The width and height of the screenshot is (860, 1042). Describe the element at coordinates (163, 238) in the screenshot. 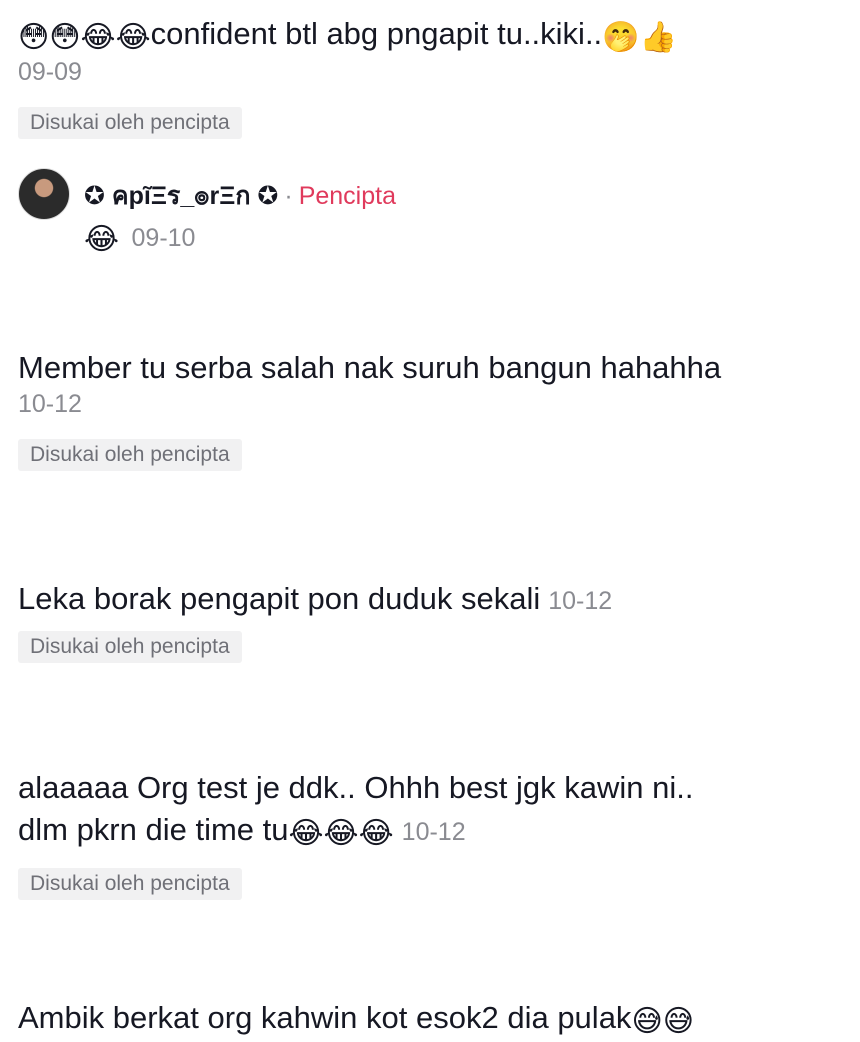

I see `reply-date: 09-10` at that location.